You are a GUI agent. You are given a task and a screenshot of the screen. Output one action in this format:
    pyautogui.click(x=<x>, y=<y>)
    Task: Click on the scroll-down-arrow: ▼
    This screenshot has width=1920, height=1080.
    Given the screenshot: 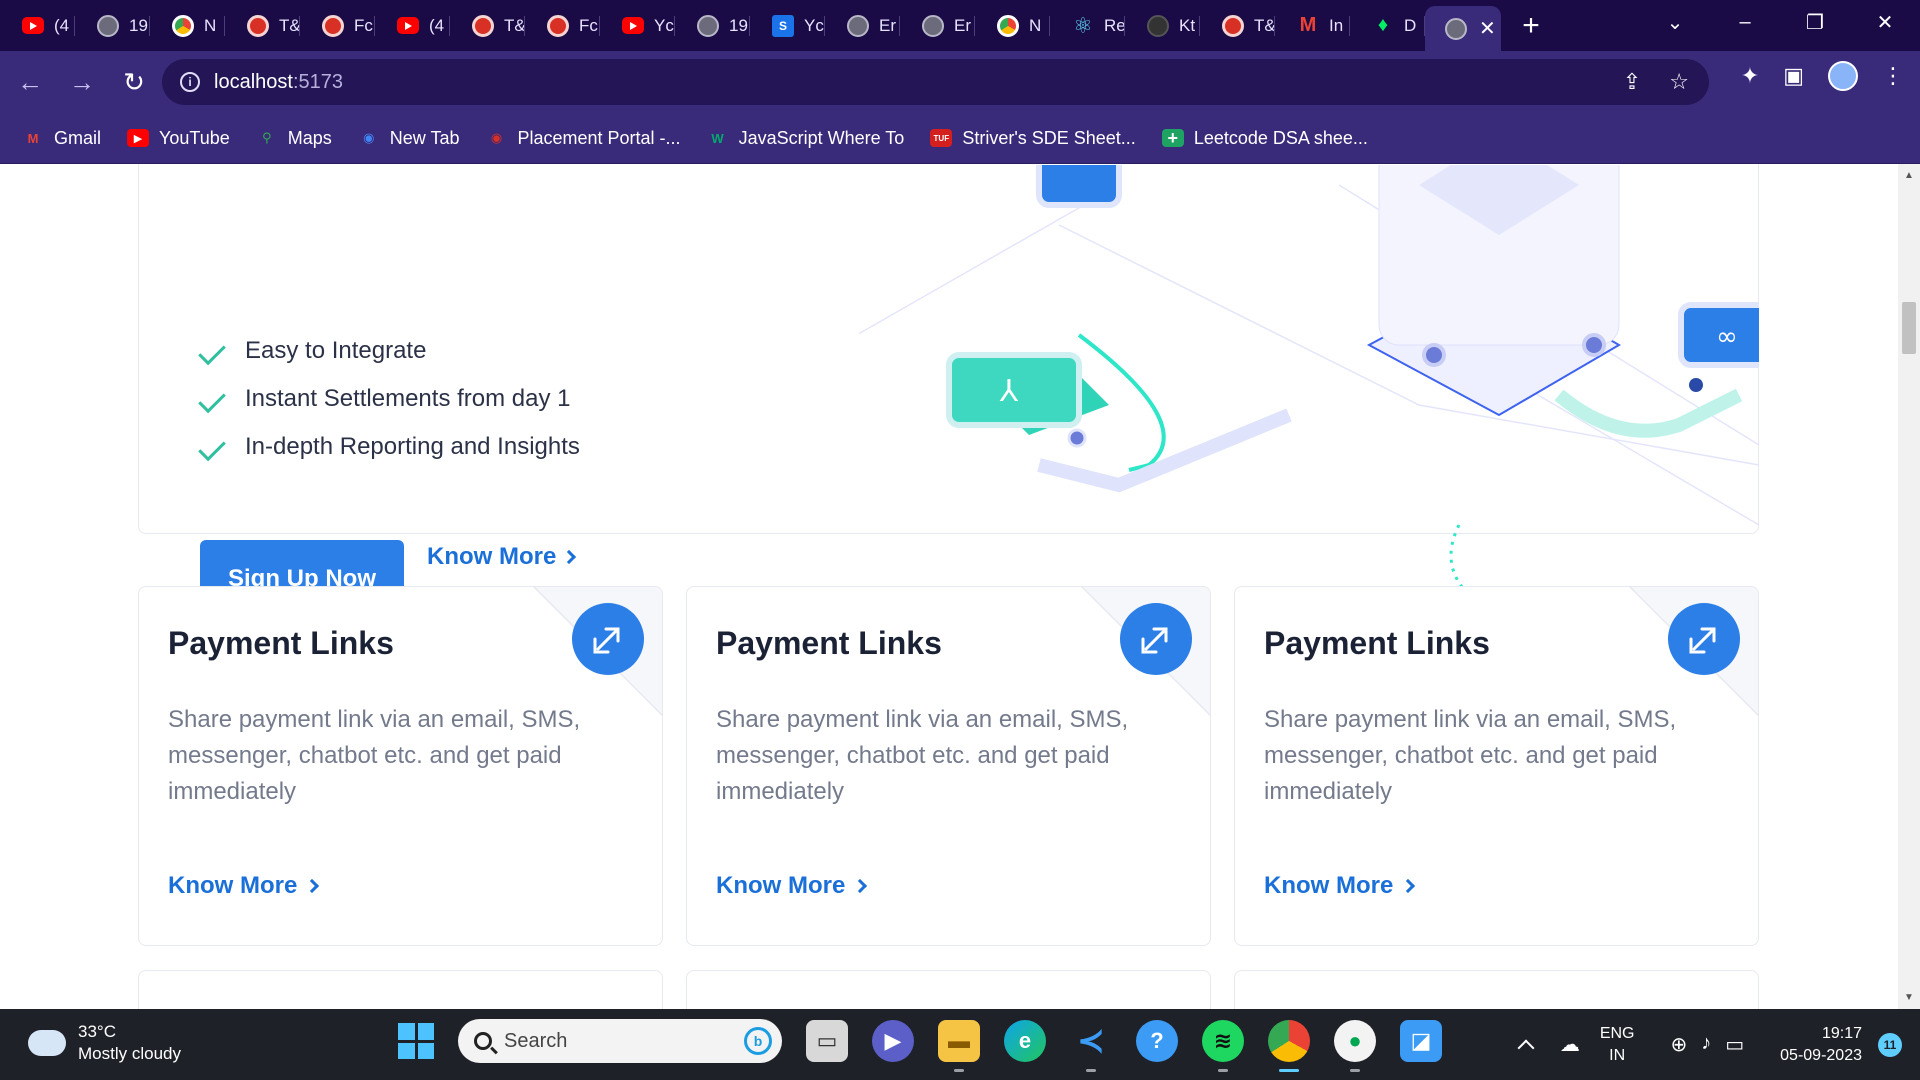 What is the action you would take?
    pyautogui.click(x=1909, y=997)
    